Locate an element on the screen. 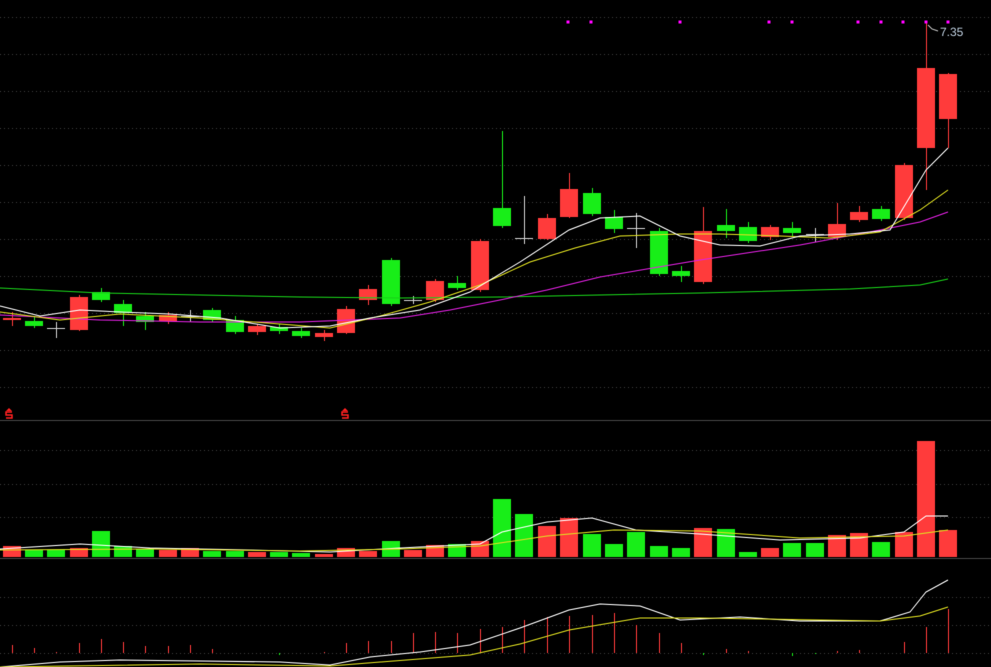 The width and height of the screenshot is (991, 667). high-price-label: 7.35 is located at coordinates (952, 32).